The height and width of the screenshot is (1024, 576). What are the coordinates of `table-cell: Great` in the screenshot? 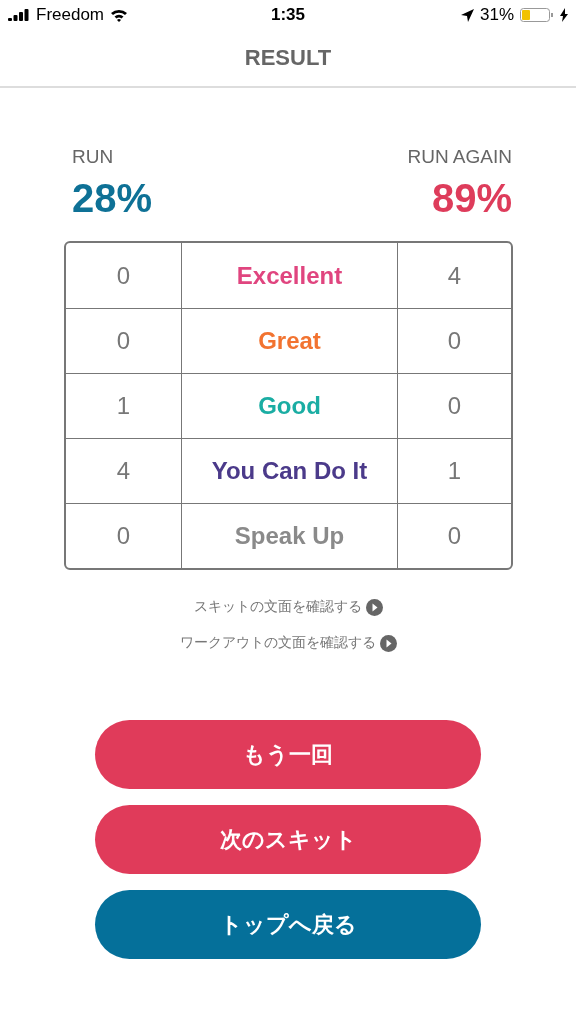 It's located at (289, 341).